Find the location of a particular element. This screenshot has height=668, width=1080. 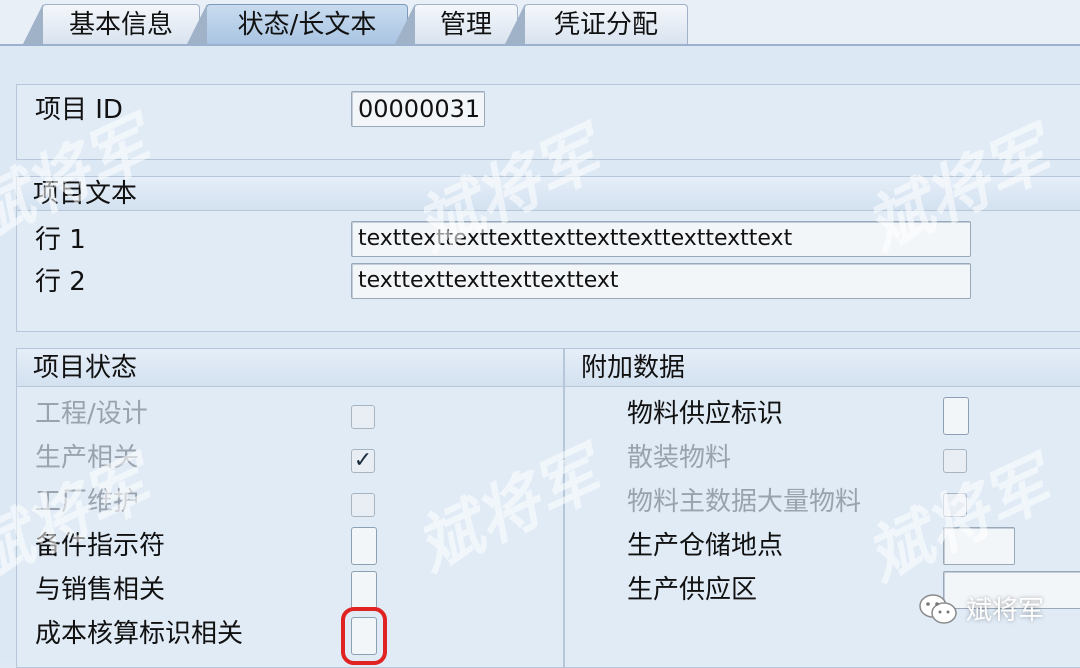

tab-management: 管理 is located at coordinates (456, 24).